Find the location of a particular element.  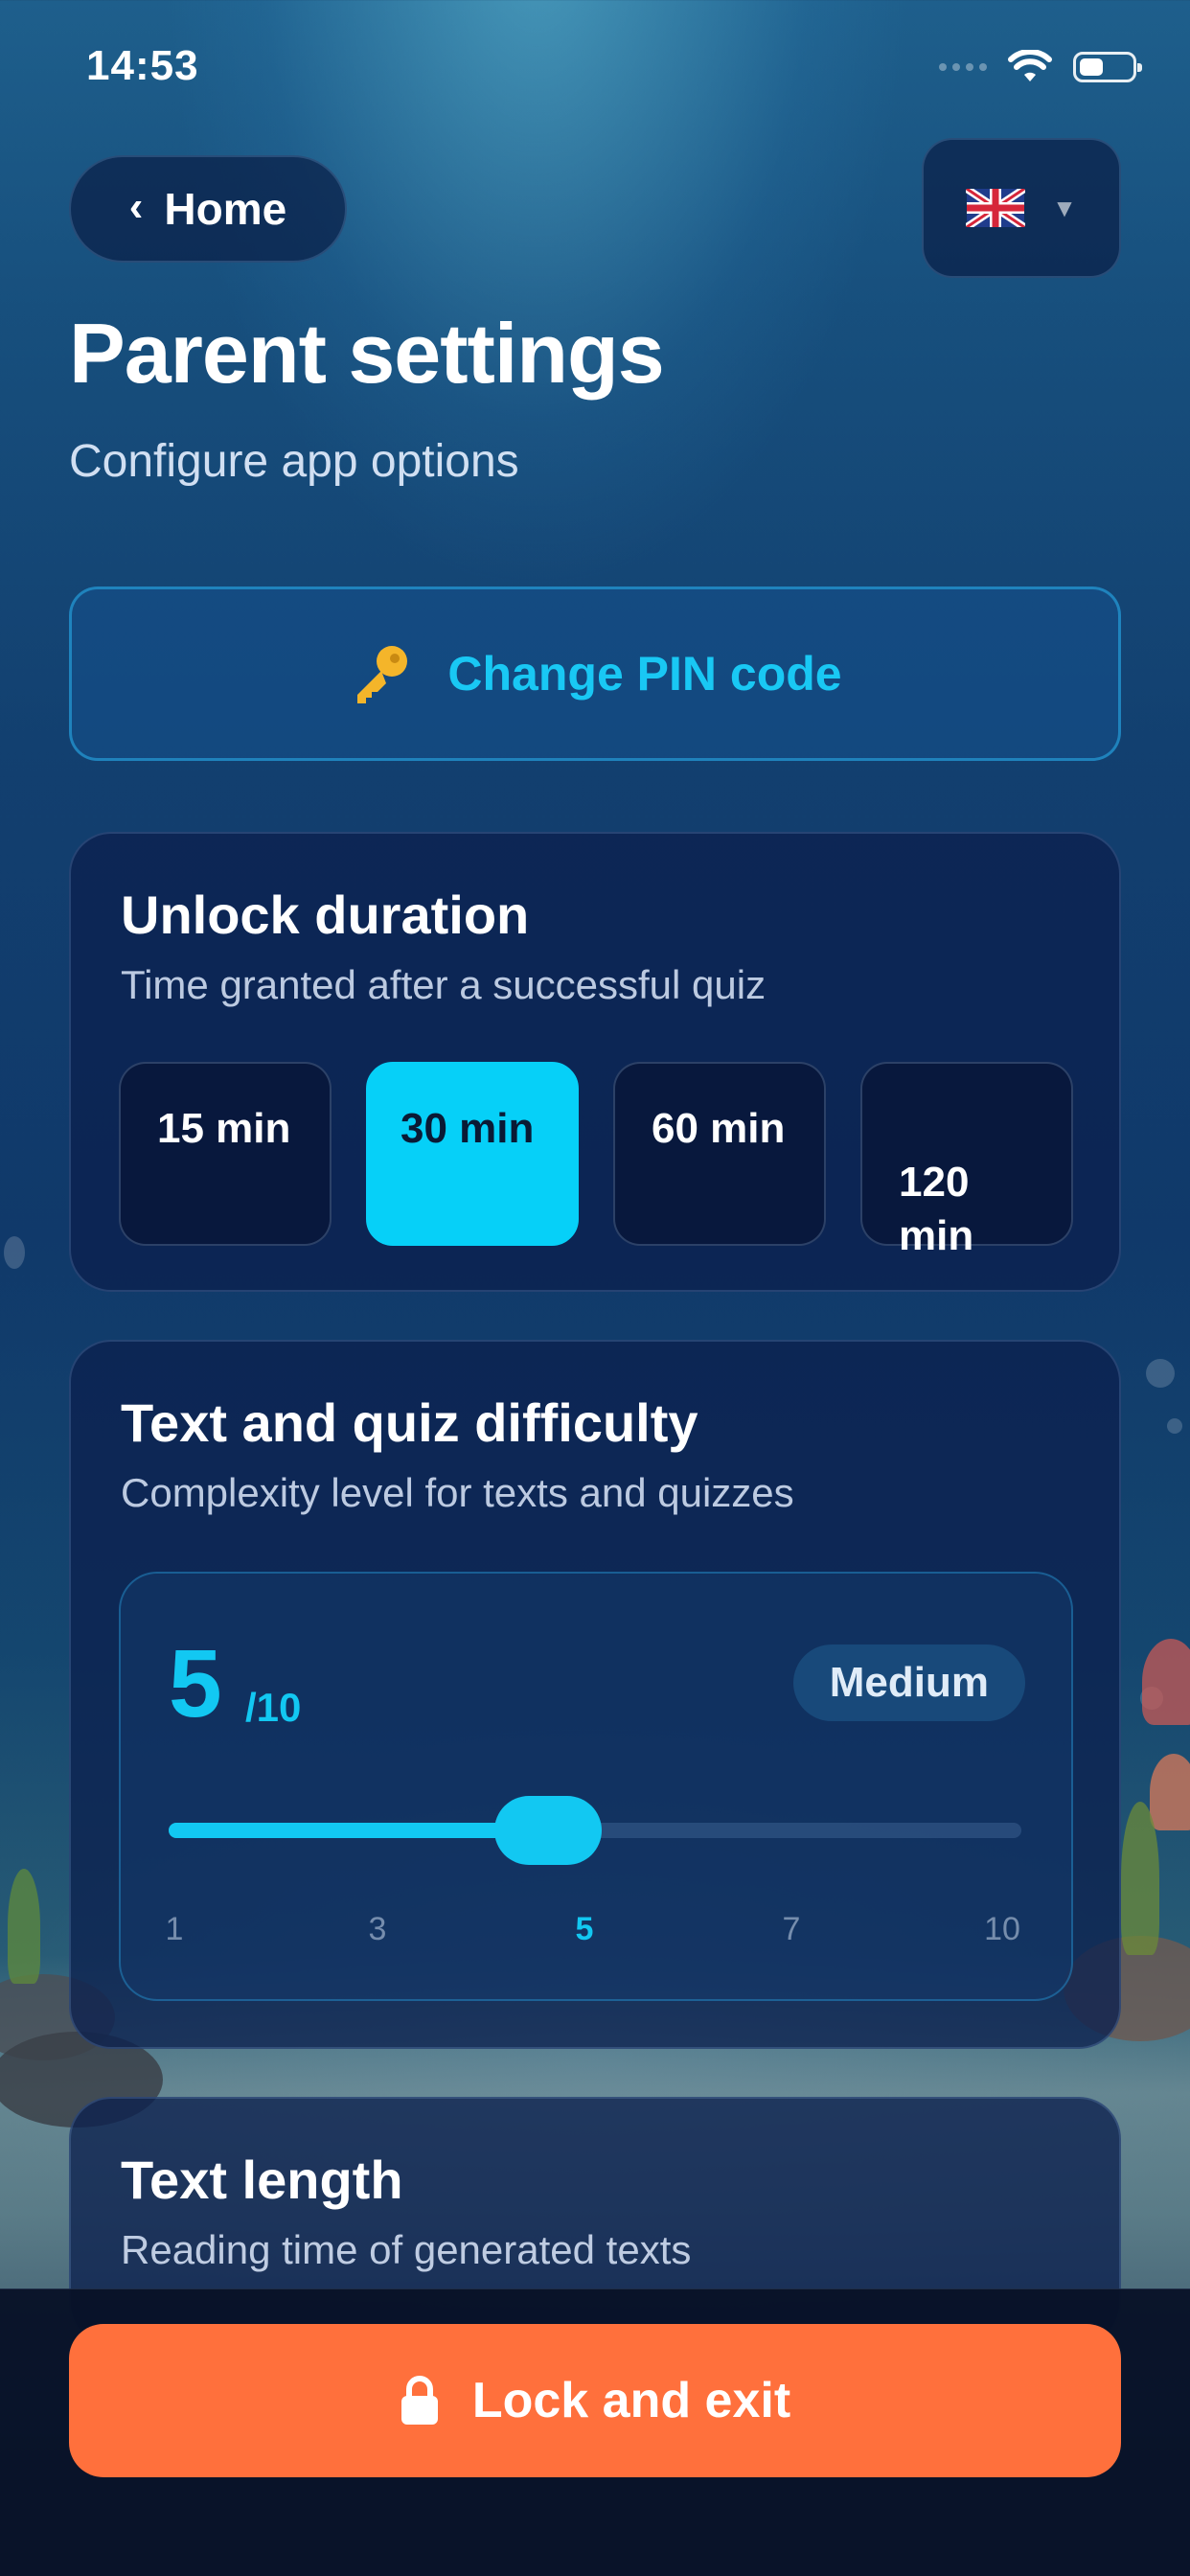

status-time: 14:53 is located at coordinates (143, 65).